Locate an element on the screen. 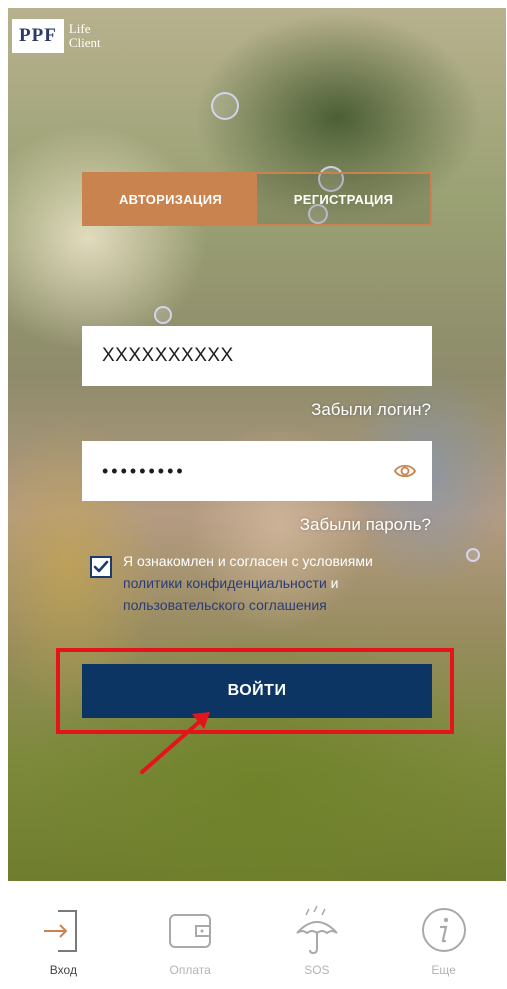 This screenshot has width=507, height=989. nav-label-payment: Оплата is located at coordinates (190, 970).